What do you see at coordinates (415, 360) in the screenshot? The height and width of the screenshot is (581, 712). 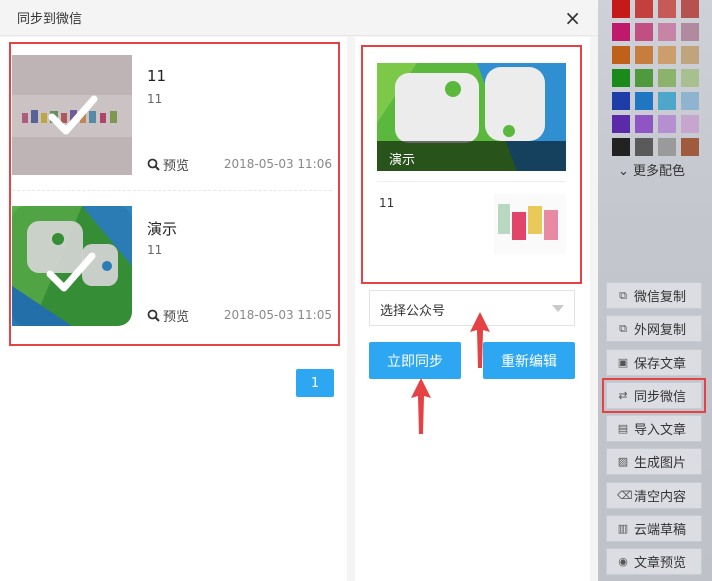 I see `sync-now-button: 立即同步` at bounding box center [415, 360].